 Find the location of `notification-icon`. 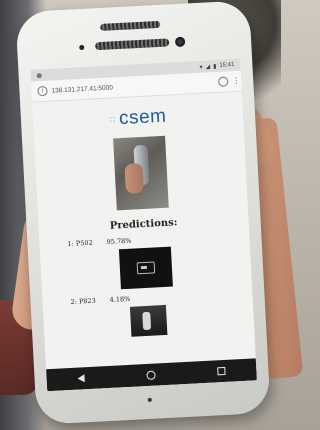

notification-icon is located at coordinates (39, 75).